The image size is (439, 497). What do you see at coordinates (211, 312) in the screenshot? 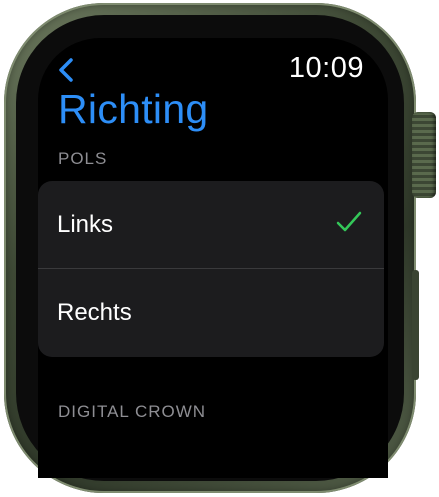
I see `option-rechts: Rechts` at bounding box center [211, 312].